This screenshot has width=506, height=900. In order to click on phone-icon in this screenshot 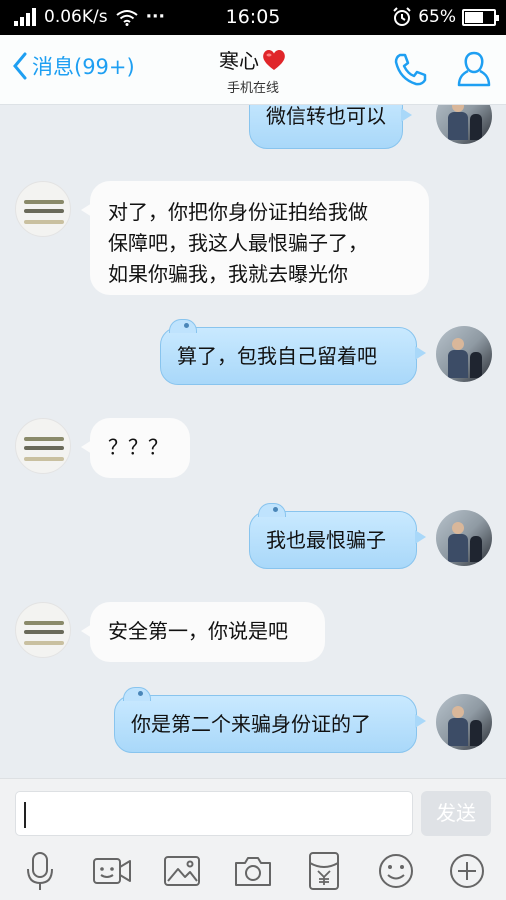, I will do `click(410, 69)`.